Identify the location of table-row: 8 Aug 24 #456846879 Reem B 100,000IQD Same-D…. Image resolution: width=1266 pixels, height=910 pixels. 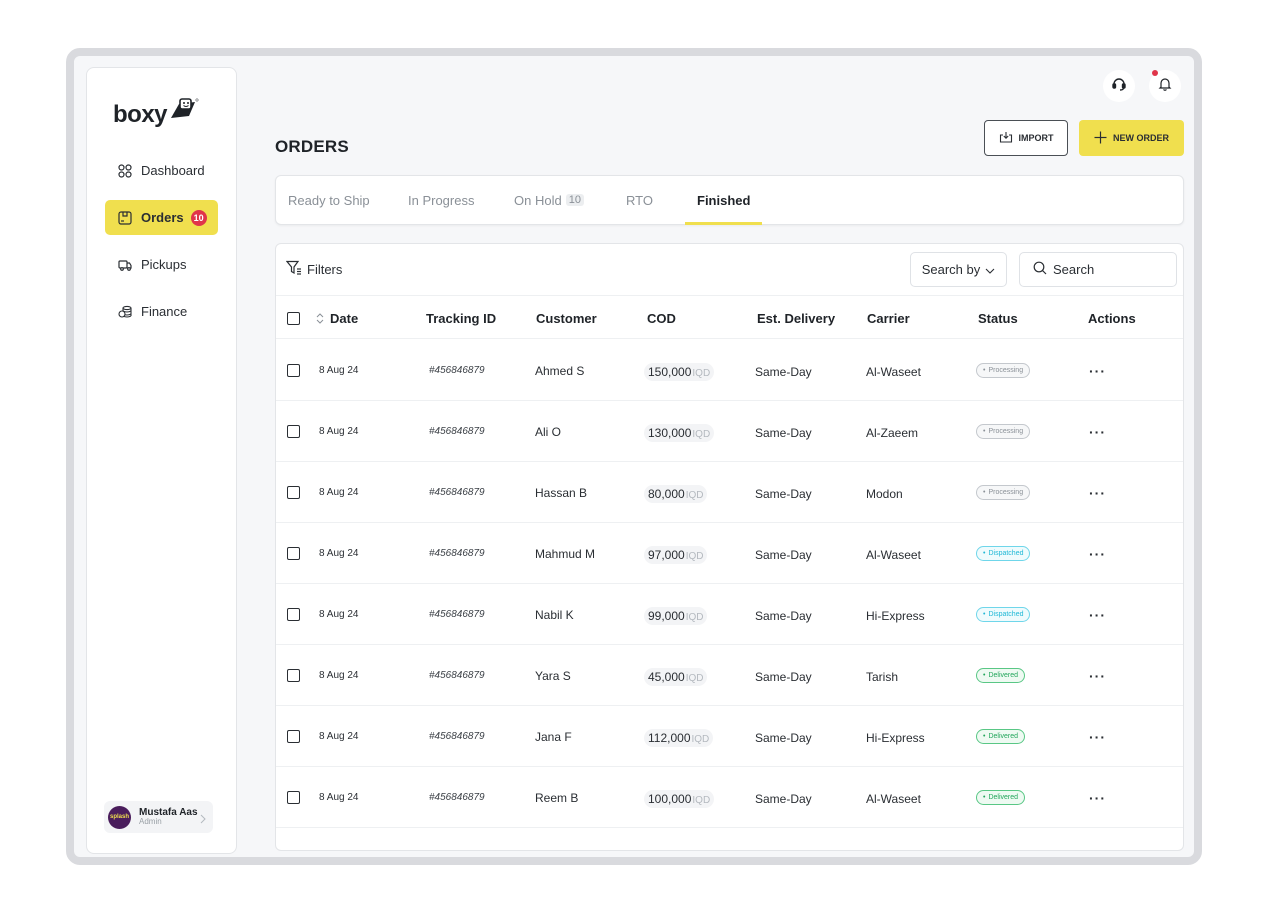
(729, 797).